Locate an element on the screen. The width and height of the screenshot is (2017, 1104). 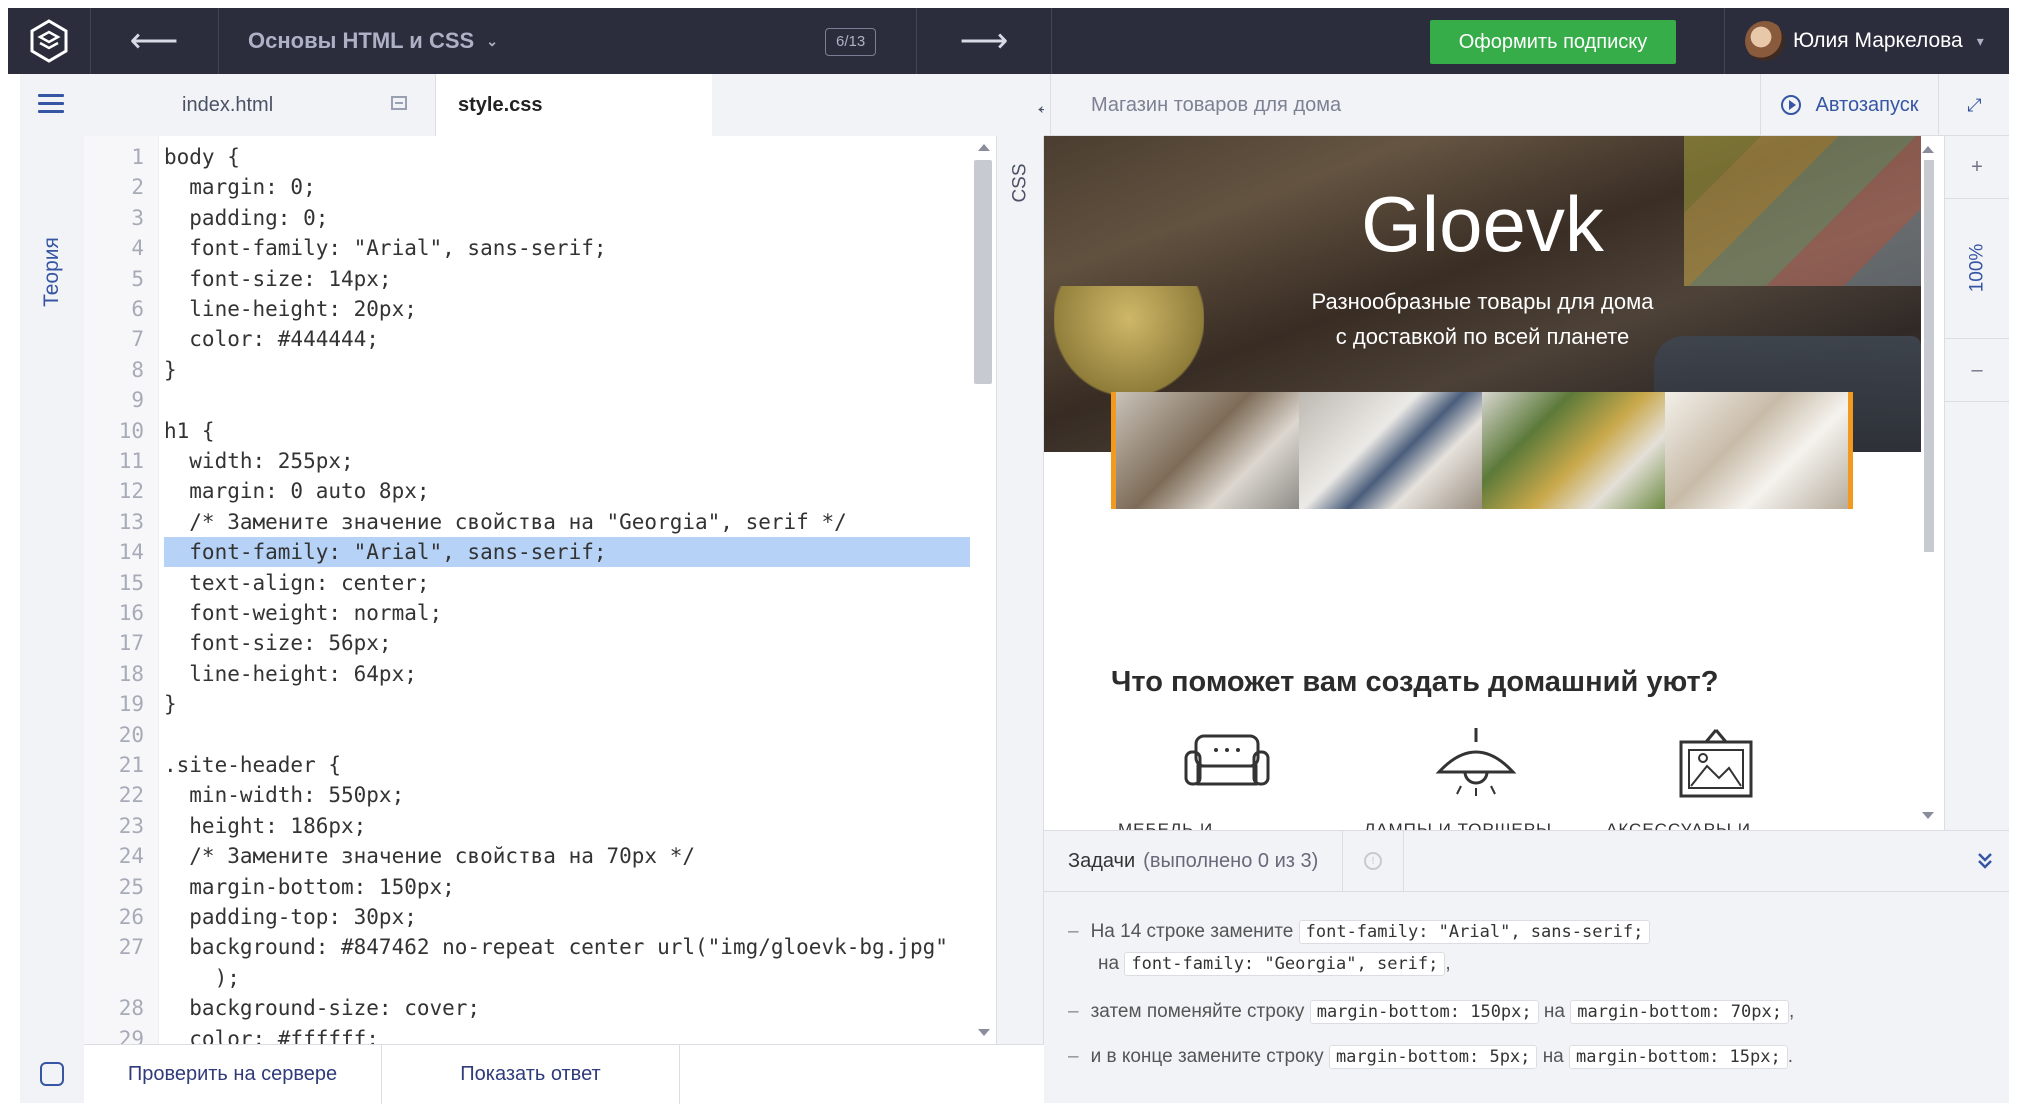
line-number: 13 is located at coordinates (131, 521).